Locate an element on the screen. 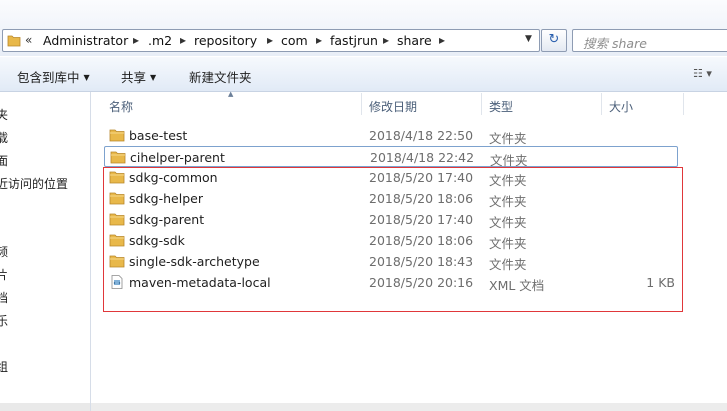 The image size is (727, 411). breadcrumb-m2: .m2 is located at coordinates (160, 40).